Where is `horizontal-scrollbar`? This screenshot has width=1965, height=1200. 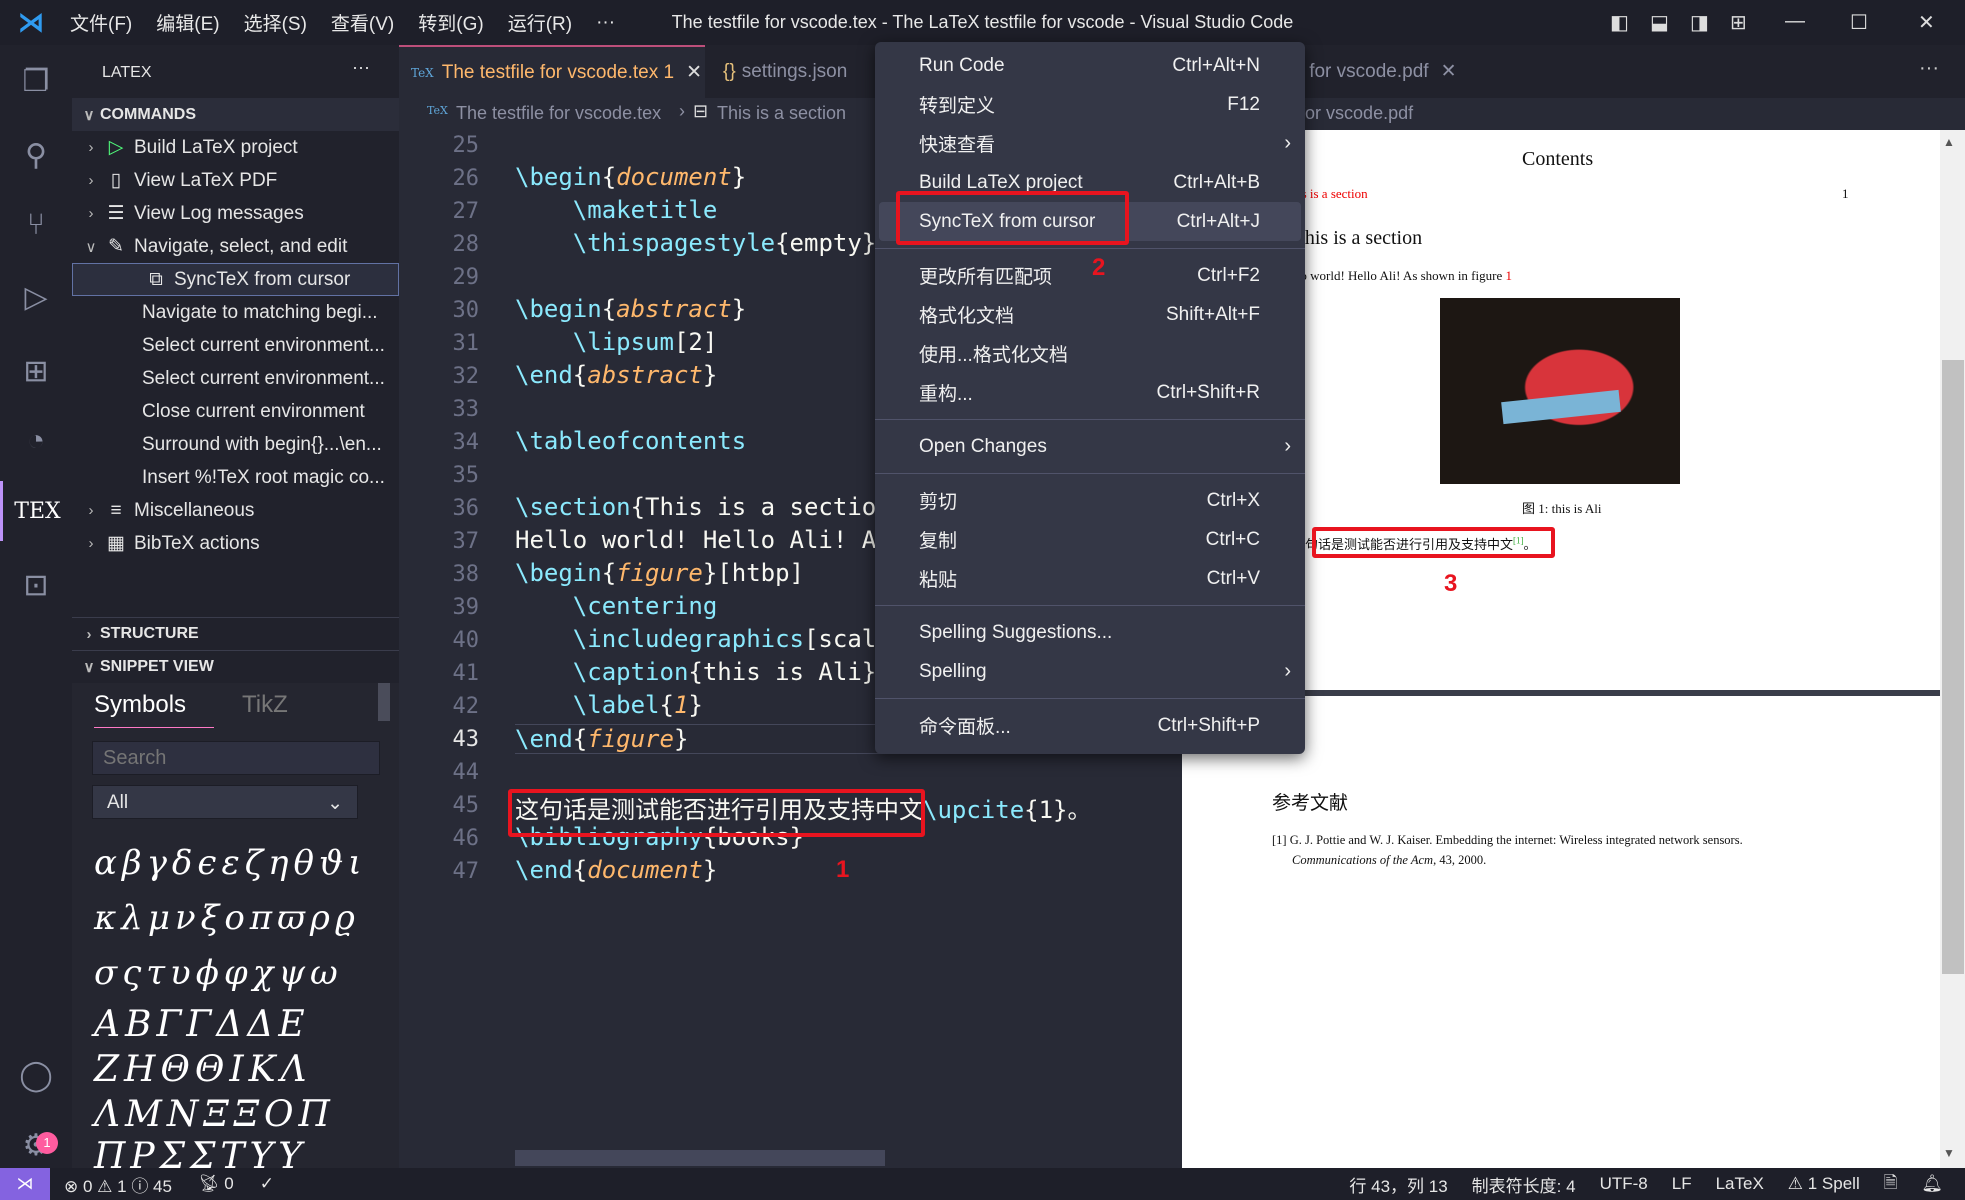
horizontal-scrollbar is located at coordinates (700, 1158).